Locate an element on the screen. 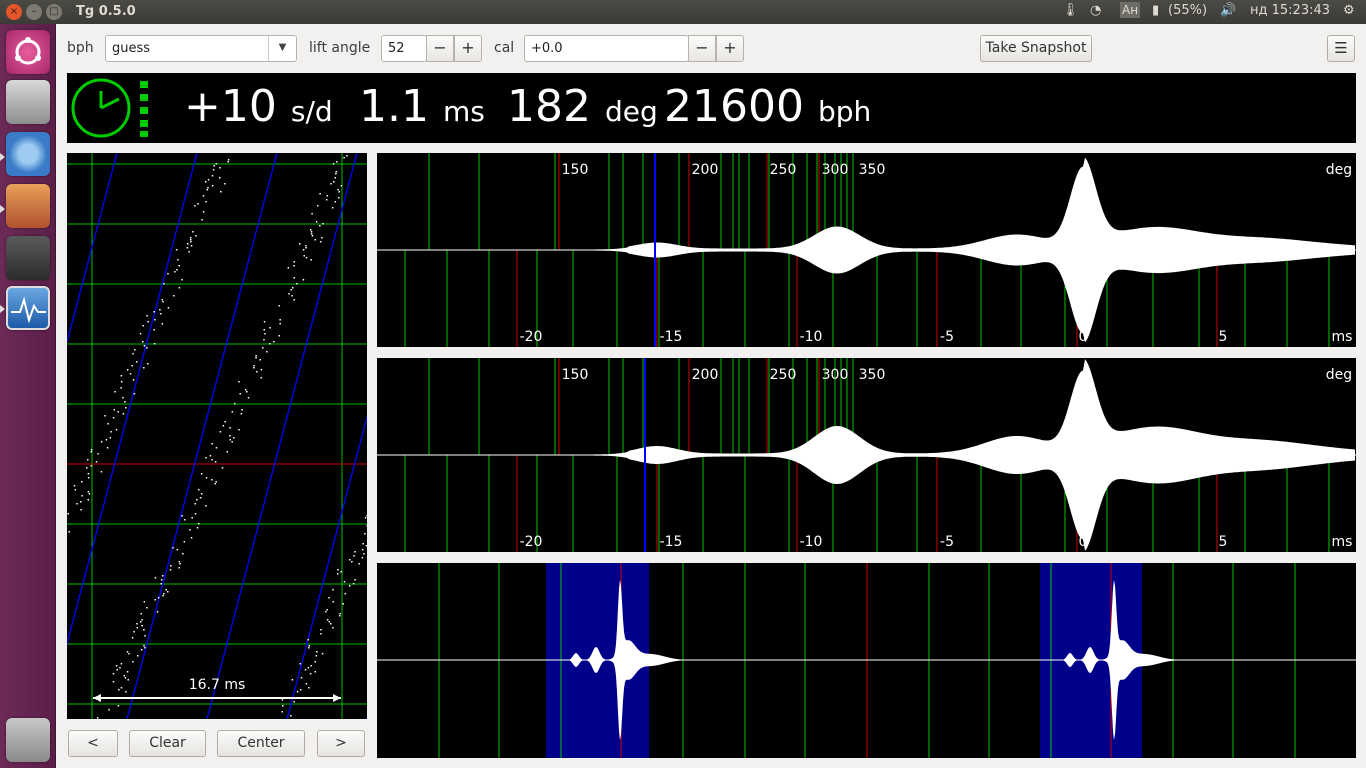 The image size is (1366, 768). battery-icon: ▮ is located at coordinates (1155, 10).